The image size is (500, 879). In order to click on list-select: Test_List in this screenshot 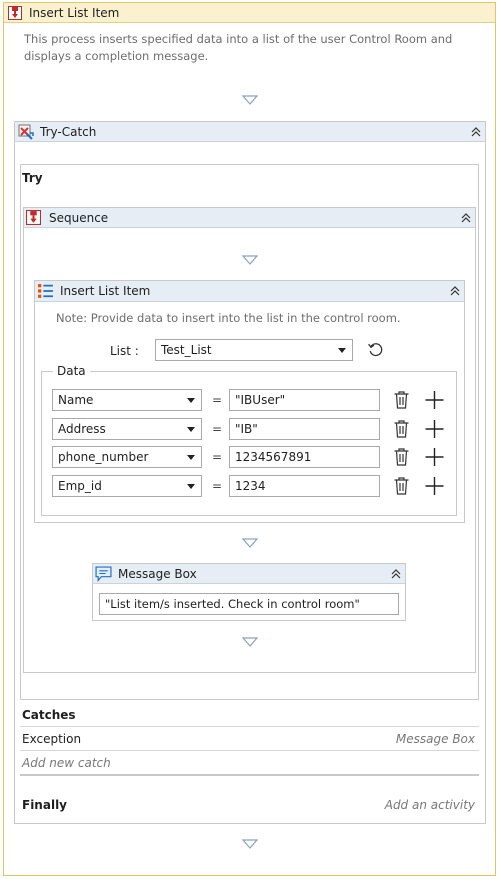, I will do `click(254, 350)`.